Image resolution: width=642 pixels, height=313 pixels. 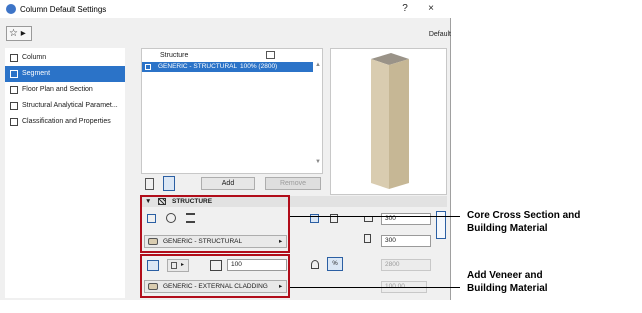 I want to click on veneer-callout-line2: Building Material, so click(x=507, y=288).